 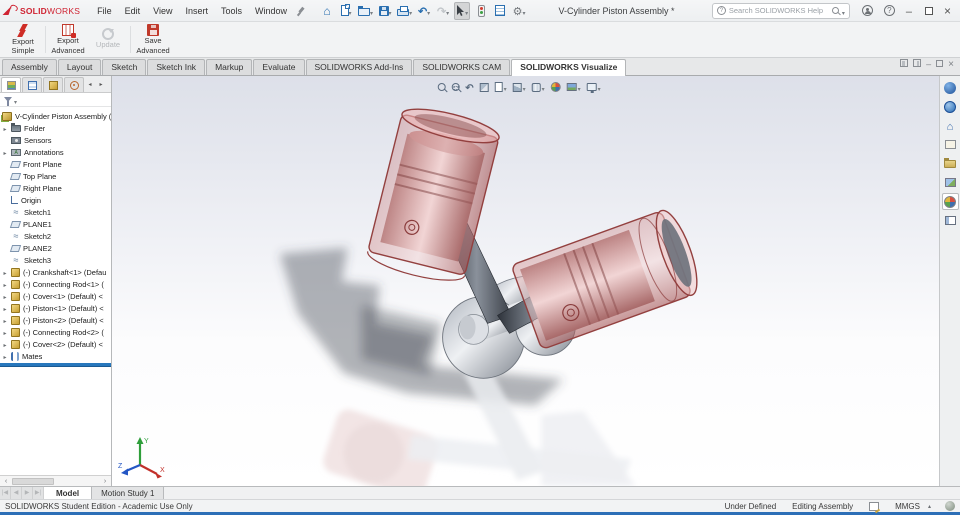 I want to click on tree-item: Sketch1, so click(x=55, y=212).